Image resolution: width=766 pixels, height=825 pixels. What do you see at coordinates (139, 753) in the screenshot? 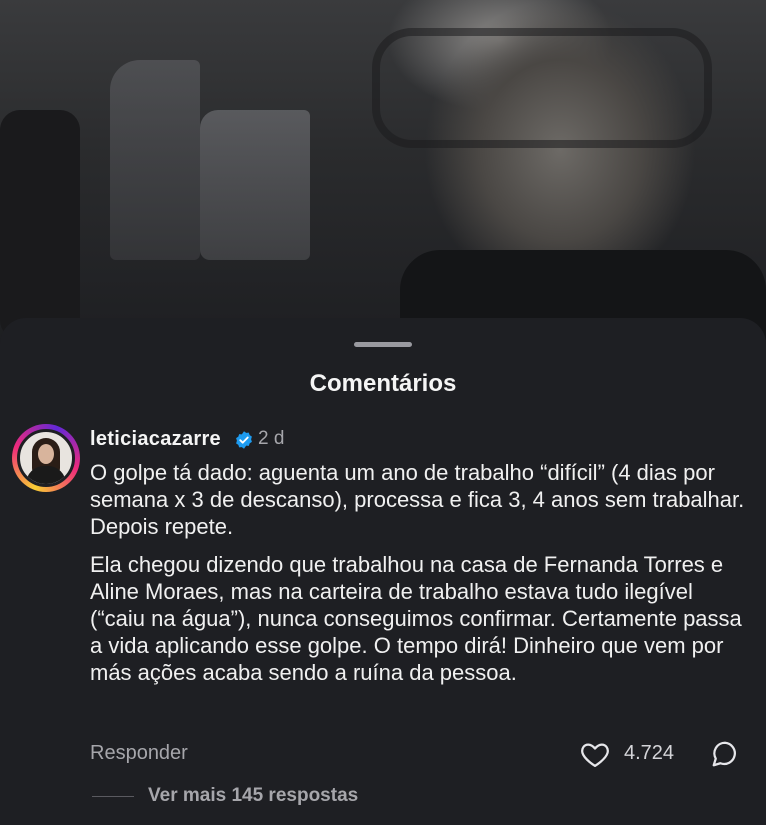
I see `reply-button: Responder` at bounding box center [139, 753].